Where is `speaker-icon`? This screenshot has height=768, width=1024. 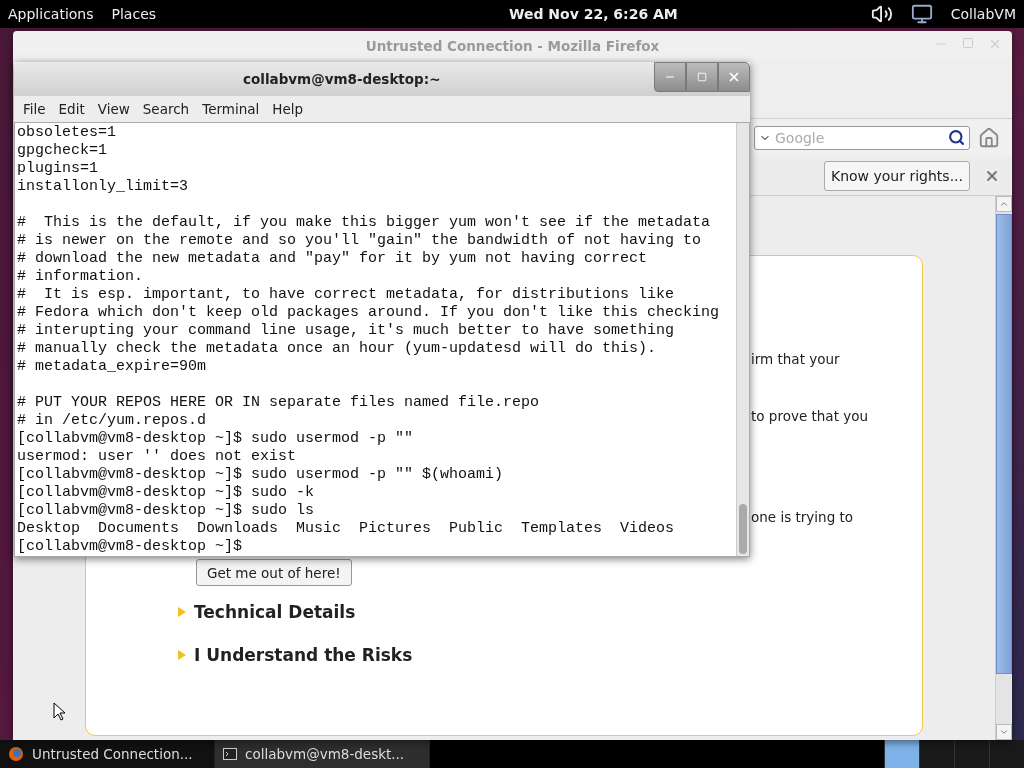
speaker-icon is located at coordinates (881, 14).